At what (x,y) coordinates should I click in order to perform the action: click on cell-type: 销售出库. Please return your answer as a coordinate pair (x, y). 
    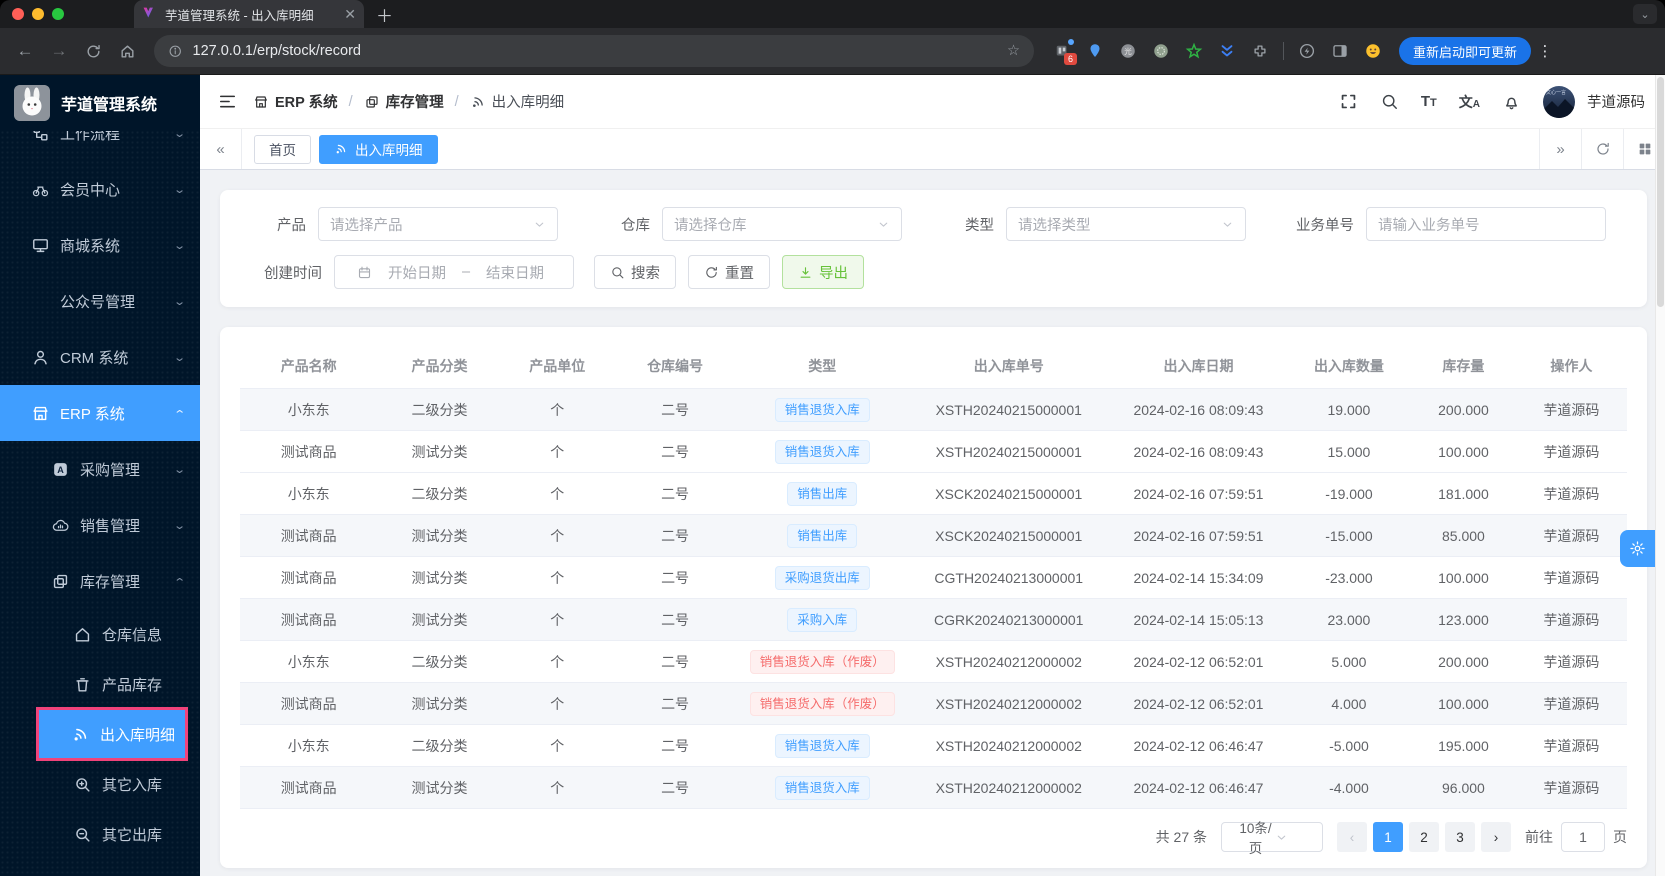
    Looking at the image, I should click on (822, 535).